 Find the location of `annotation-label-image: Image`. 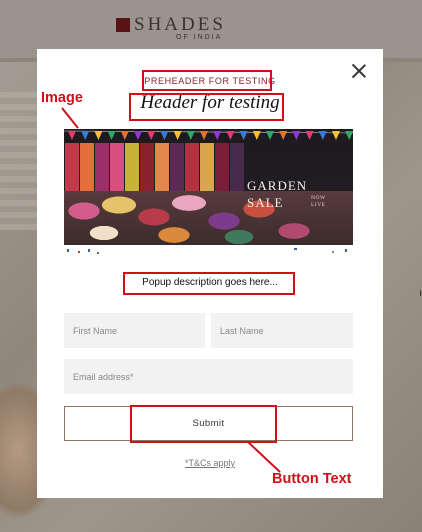

annotation-label-image: Image is located at coordinates (62, 98).